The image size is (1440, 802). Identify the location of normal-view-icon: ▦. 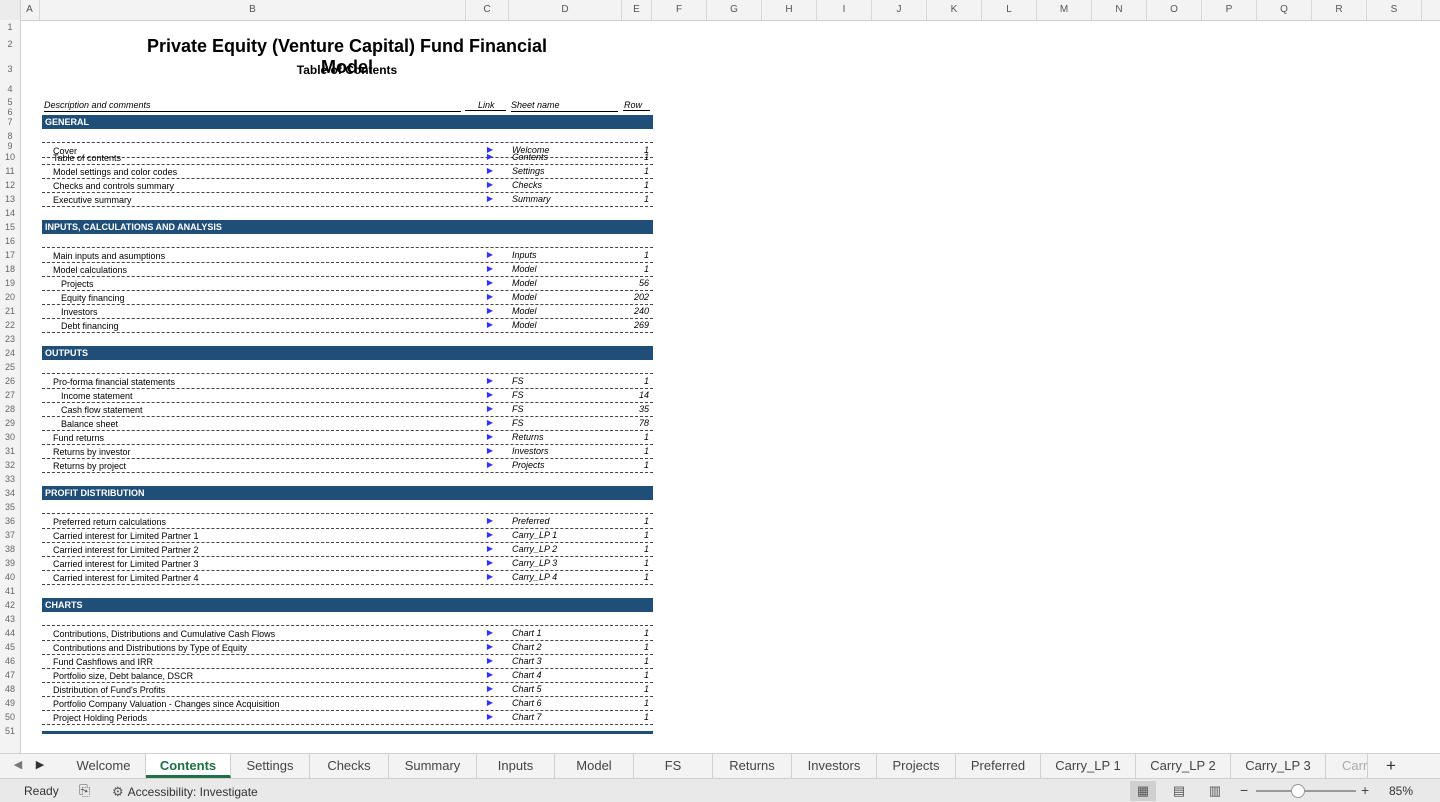
(1143, 791).